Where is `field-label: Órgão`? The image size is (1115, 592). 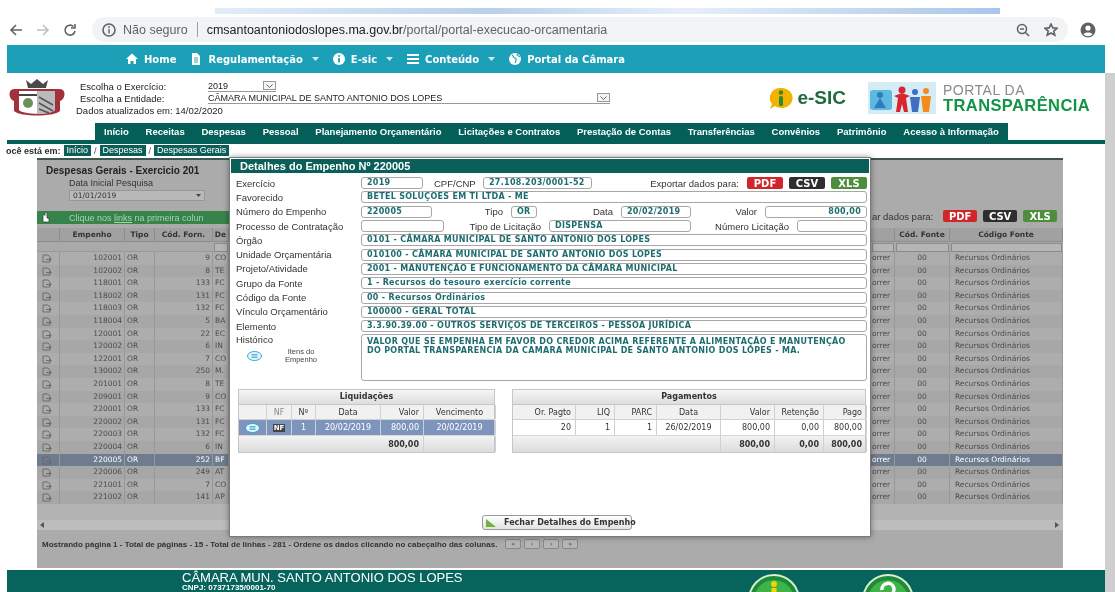 field-label: Órgão is located at coordinates (250, 240).